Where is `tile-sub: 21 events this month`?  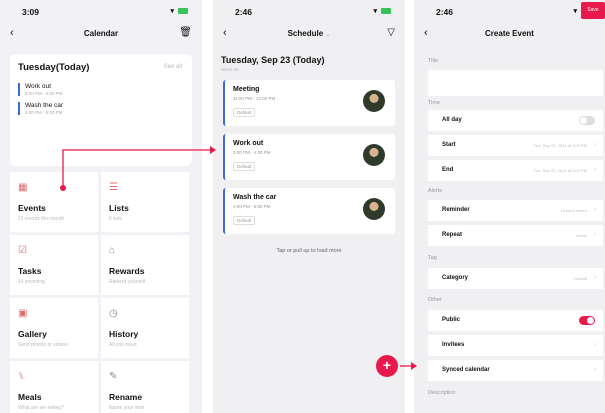 tile-sub: 21 events this month is located at coordinates (41, 219).